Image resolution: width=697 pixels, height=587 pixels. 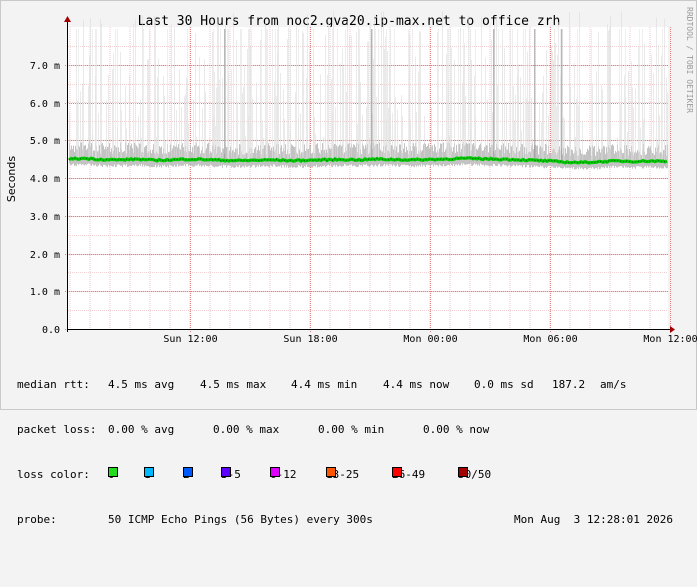 I want to click on loss-color-item: 3-5, so click(x=231, y=474).